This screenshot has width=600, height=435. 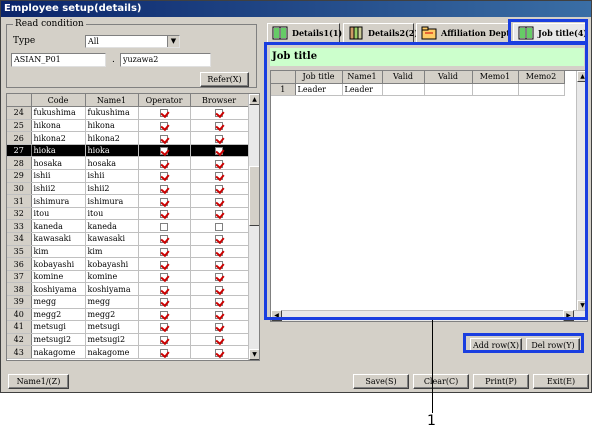 What do you see at coordinates (128, 113) in the screenshot?
I see `table-row: 24 fukushima fukushima` at bounding box center [128, 113].